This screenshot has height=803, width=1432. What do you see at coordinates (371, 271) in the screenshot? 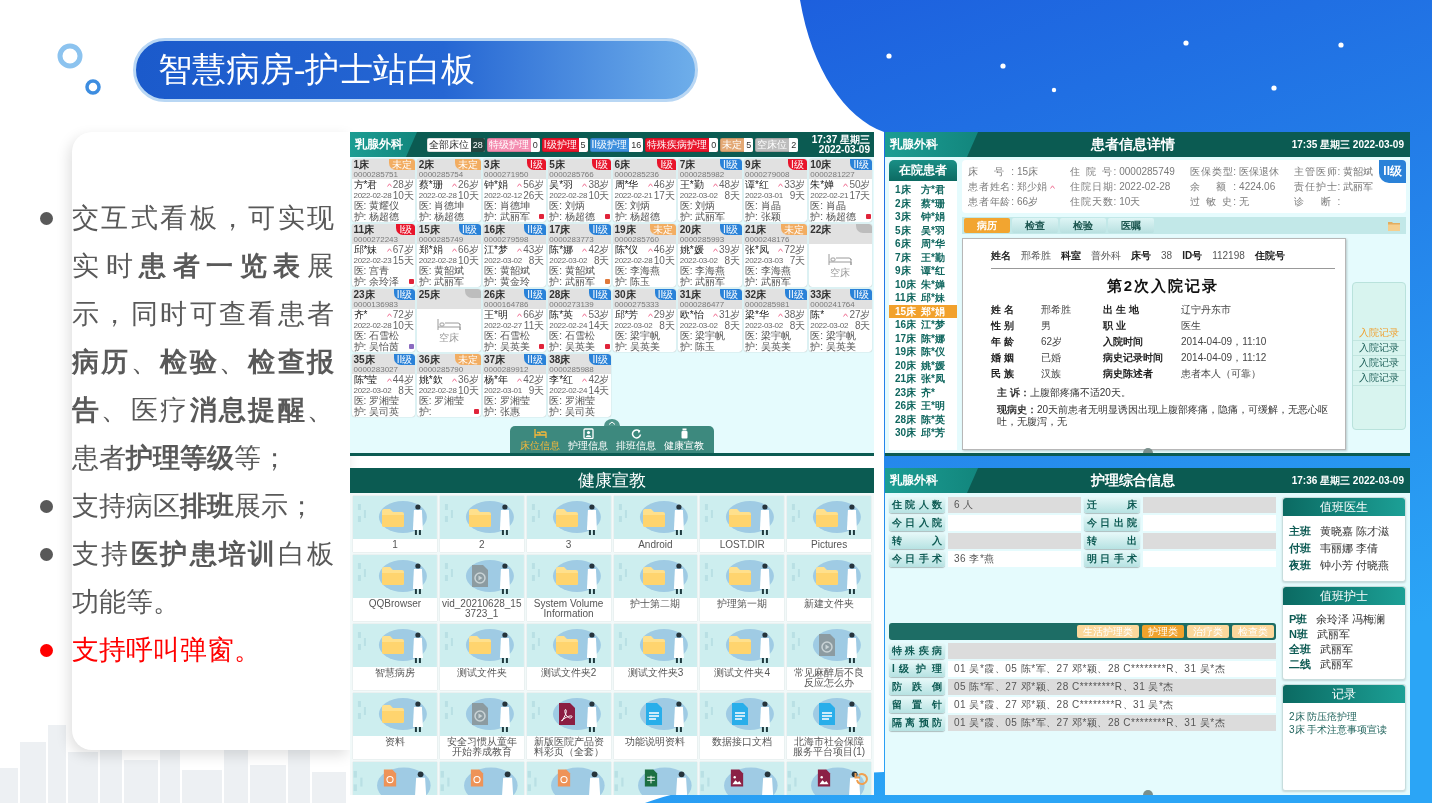
I see `doctor-name: 医: 宫青` at bounding box center [371, 271].